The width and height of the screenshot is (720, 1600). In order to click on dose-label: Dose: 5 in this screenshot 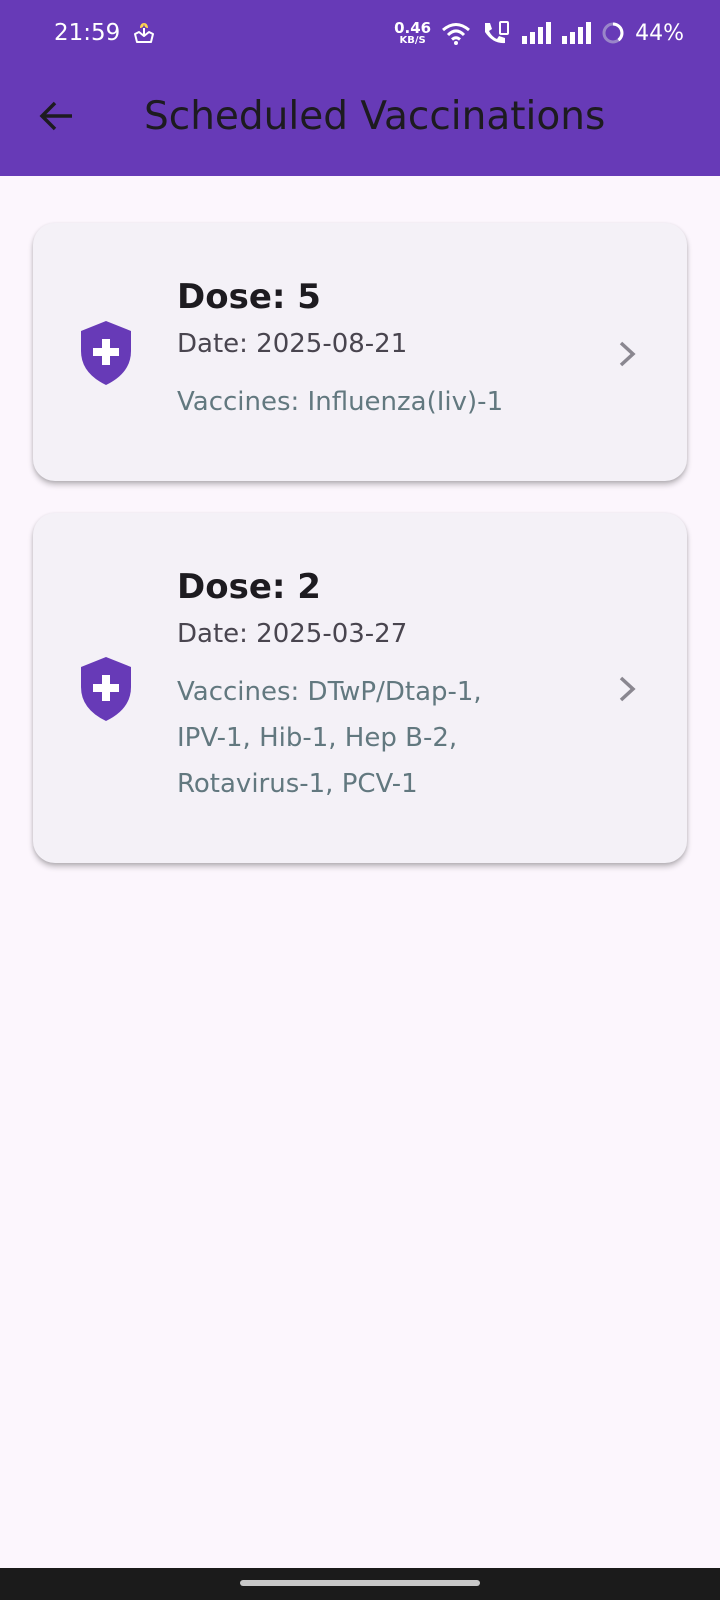, I will do `click(249, 297)`.